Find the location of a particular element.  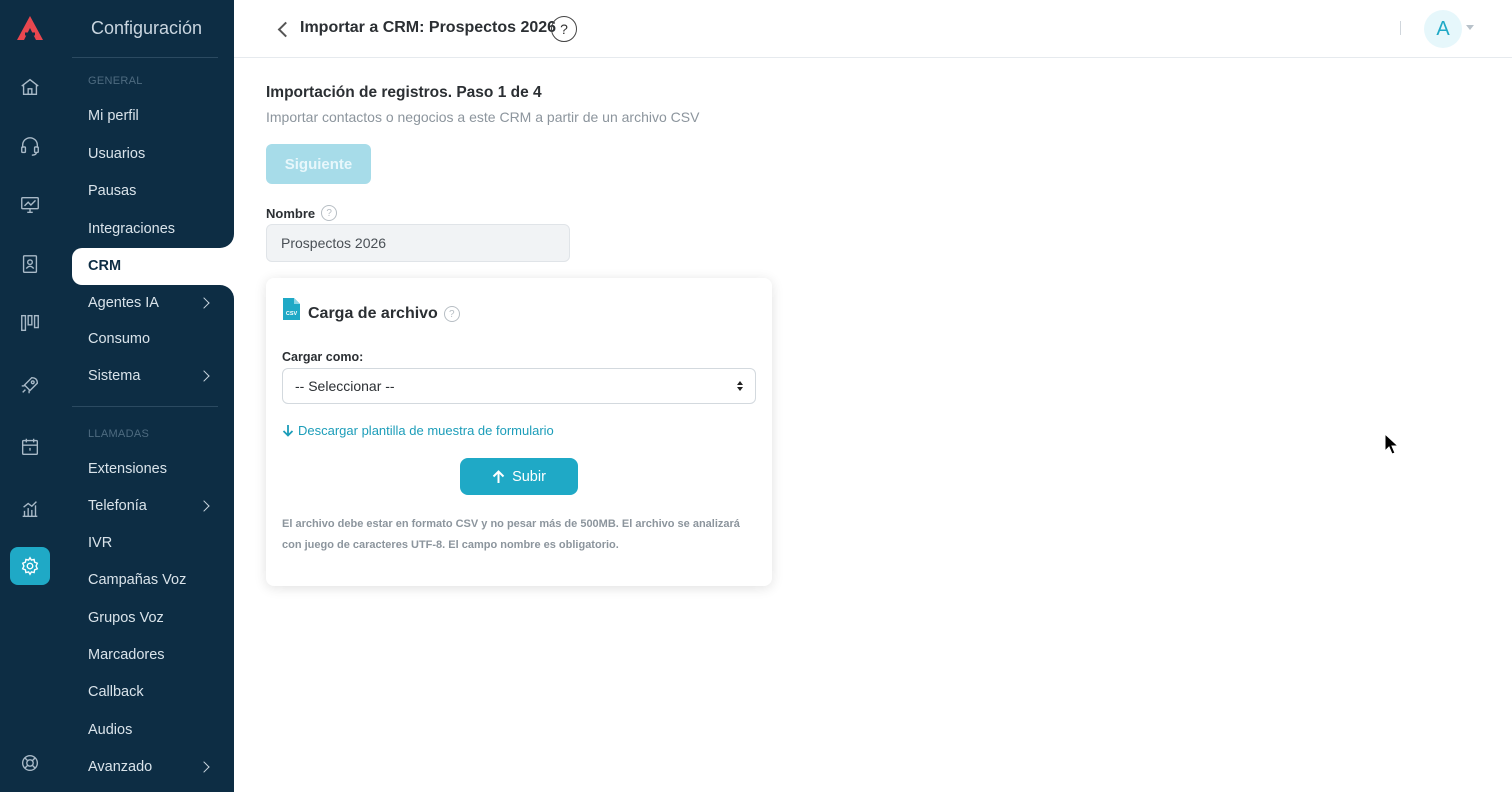

page-title: Importar a CRM: Prospectos 2026 is located at coordinates (428, 27).